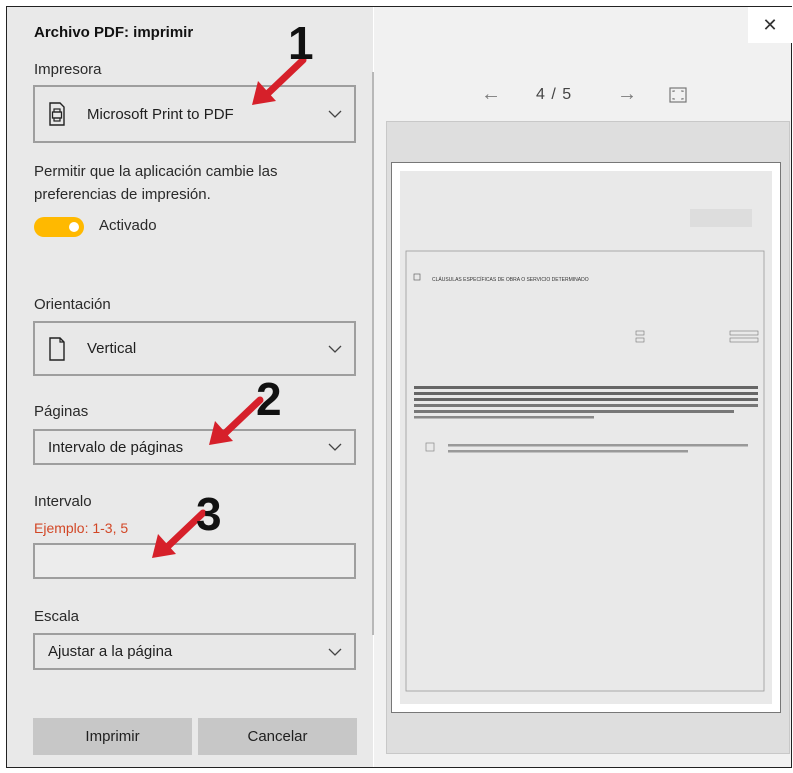 The height and width of the screenshot is (773, 793). Describe the element at coordinates (112, 736) in the screenshot. I see `print-button: Imprimir` at that location.